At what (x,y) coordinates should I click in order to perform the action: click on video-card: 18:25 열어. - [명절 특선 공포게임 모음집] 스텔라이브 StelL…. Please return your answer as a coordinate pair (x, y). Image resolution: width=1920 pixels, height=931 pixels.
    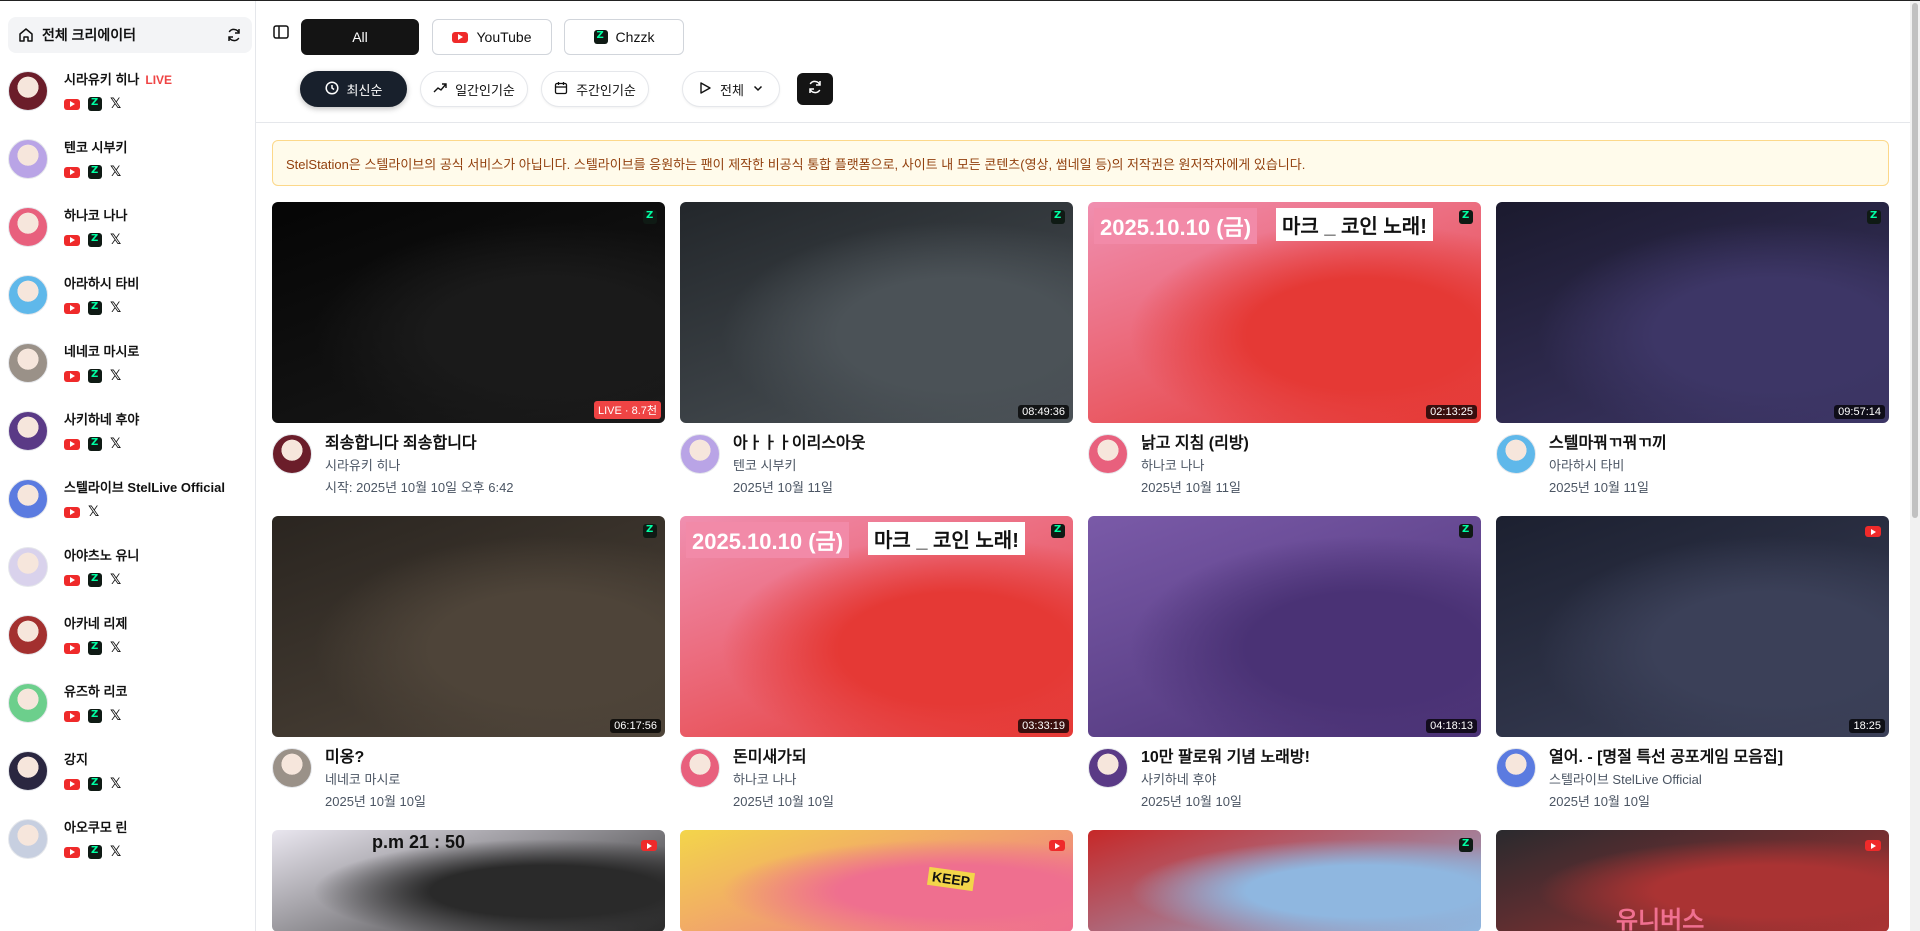
    Looking at the image, I should click on (1692, 663).